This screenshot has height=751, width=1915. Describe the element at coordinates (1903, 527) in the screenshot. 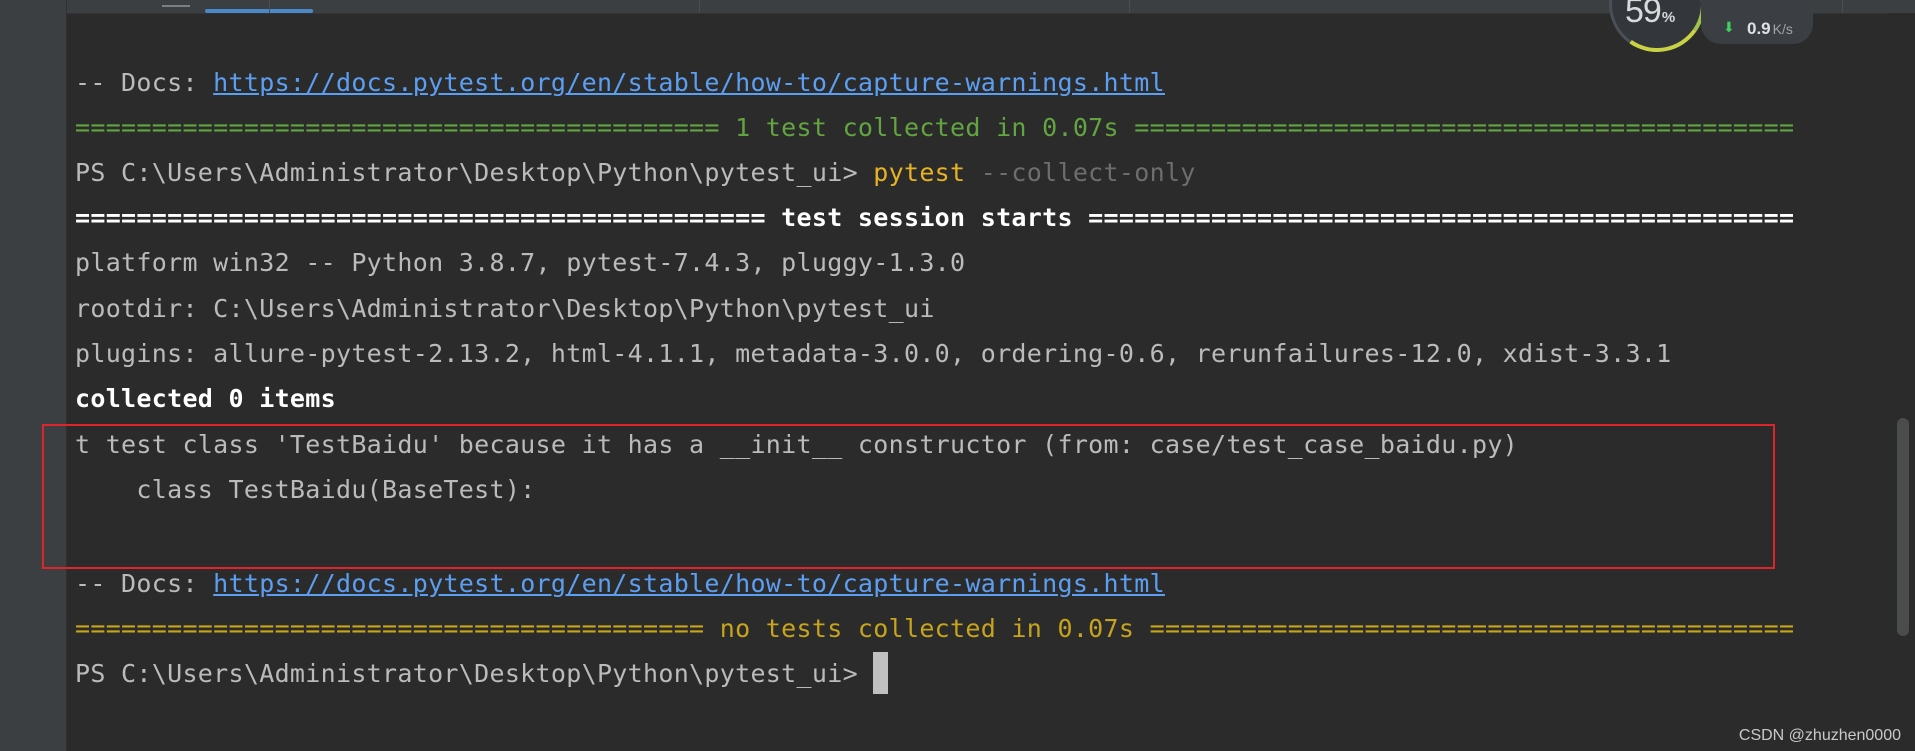

I see `terminal-scrollbar-thumb` at that location.